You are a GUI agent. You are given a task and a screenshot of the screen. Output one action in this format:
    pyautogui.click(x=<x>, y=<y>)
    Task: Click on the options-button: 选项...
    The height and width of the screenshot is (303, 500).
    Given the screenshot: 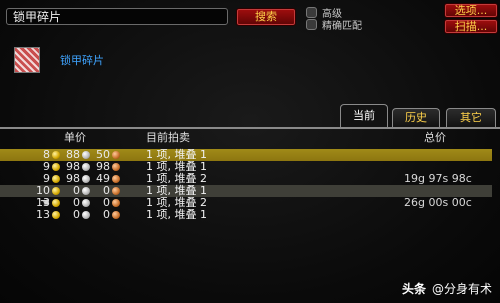 What is the action you would take?
    pyautogui.click(x=471, y=10)
    